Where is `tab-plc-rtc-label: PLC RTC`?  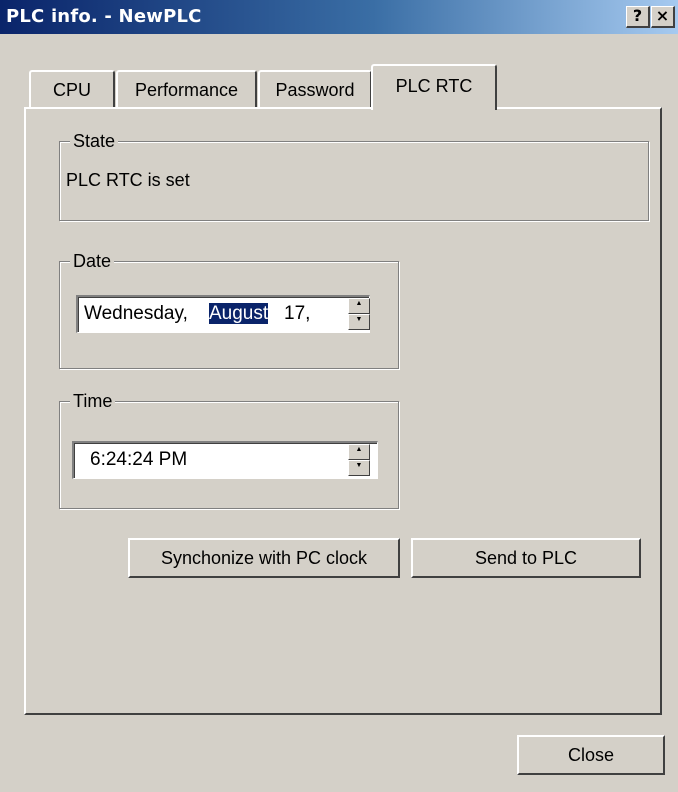
tab-plc-rtc-label: PLC RTC is located at coordinates (434, 86).